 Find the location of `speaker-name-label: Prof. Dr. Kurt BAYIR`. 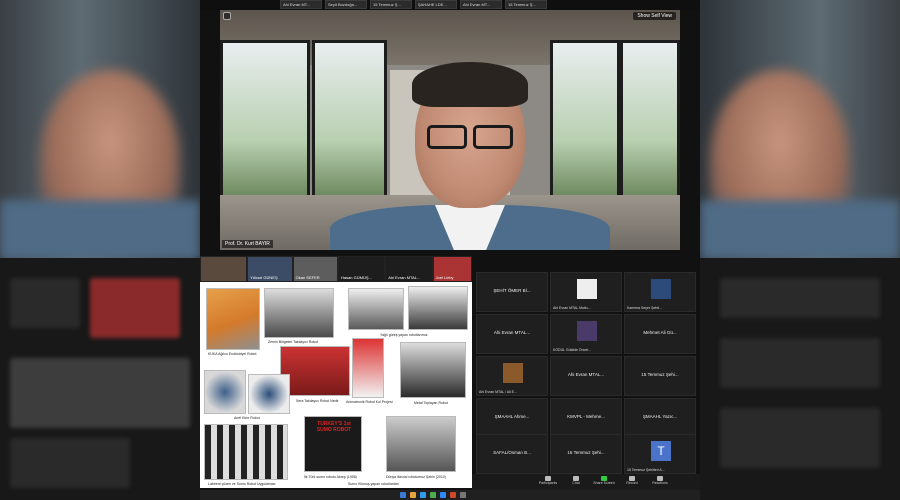

speaker-name-label: Prof. Dr. Kurt BAYIR is located at coordinates (247, 244).